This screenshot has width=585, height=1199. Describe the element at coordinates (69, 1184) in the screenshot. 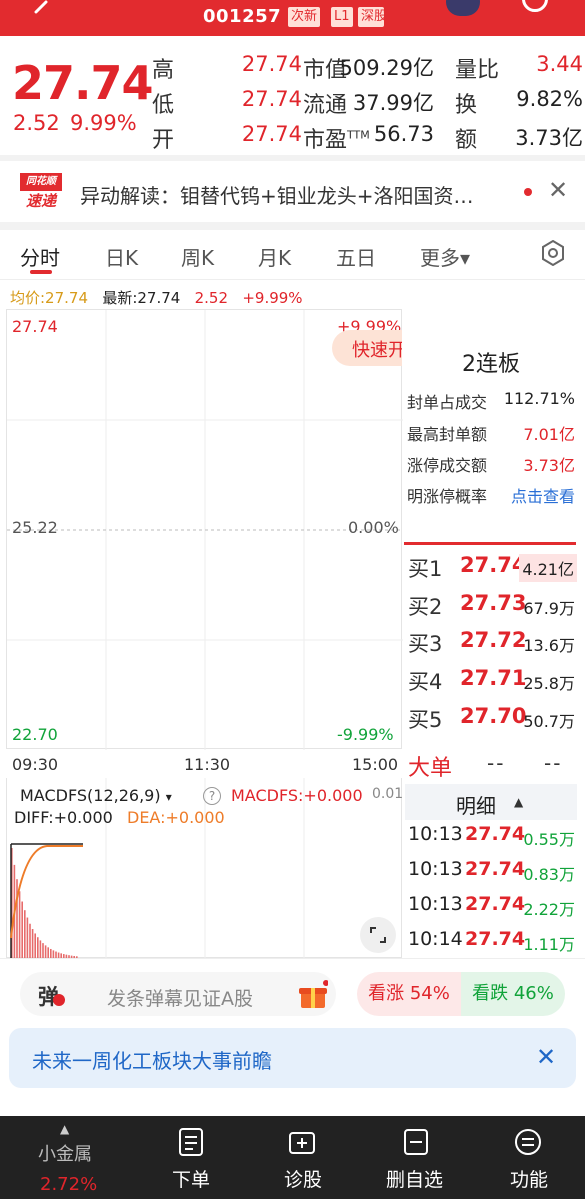

I see `sector-change: 2.72%` at that location.